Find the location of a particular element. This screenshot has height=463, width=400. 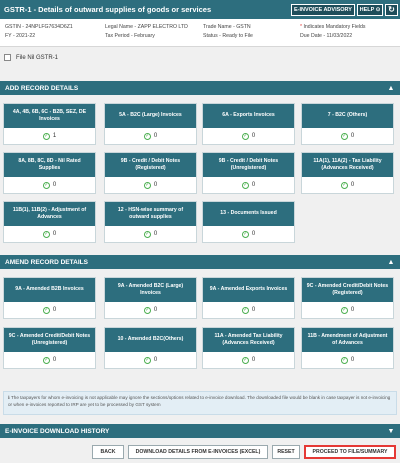

fy-text: FY - 2021-22 is located at coordinates (20, 36).